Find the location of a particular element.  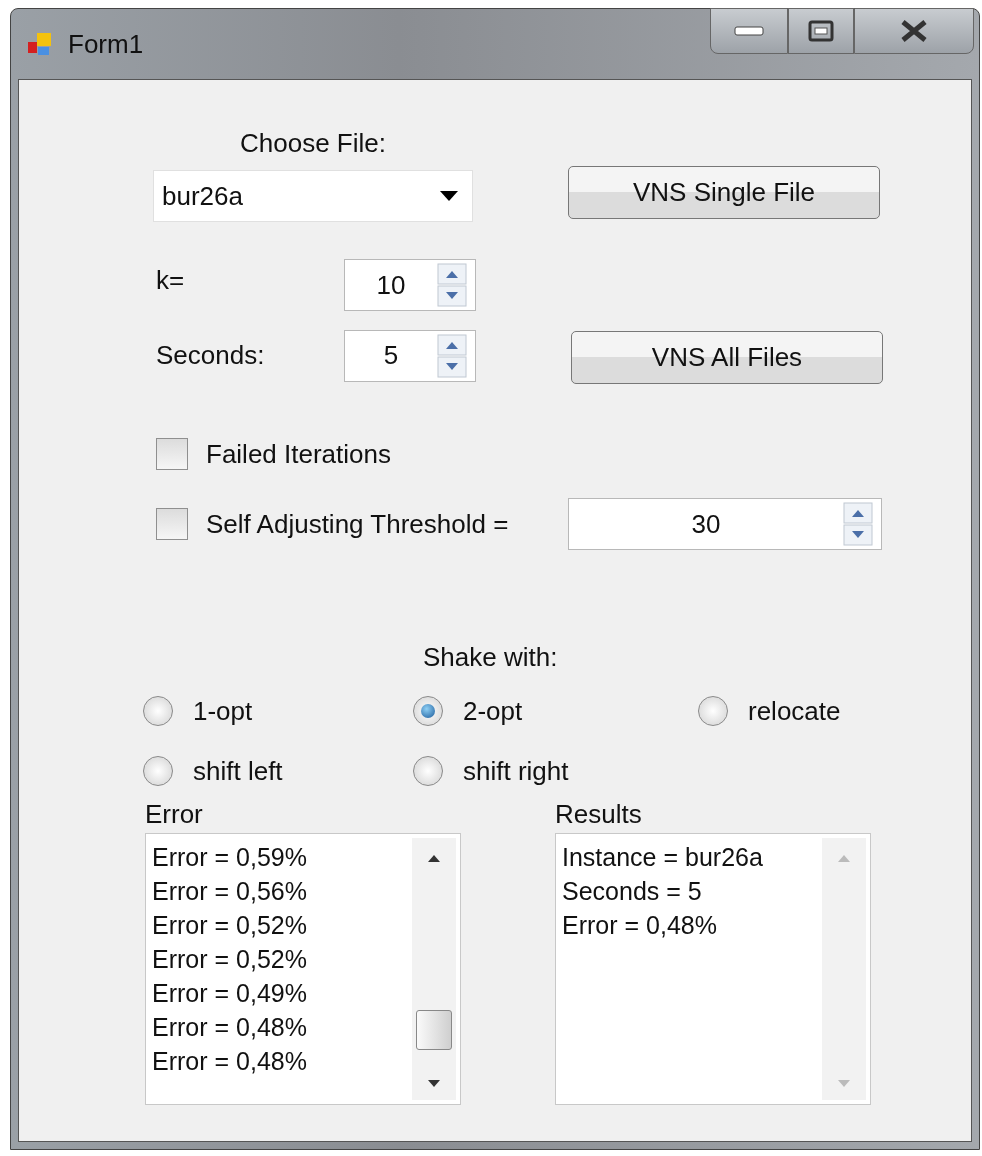

close-icon is located at coordinates (914, 31).